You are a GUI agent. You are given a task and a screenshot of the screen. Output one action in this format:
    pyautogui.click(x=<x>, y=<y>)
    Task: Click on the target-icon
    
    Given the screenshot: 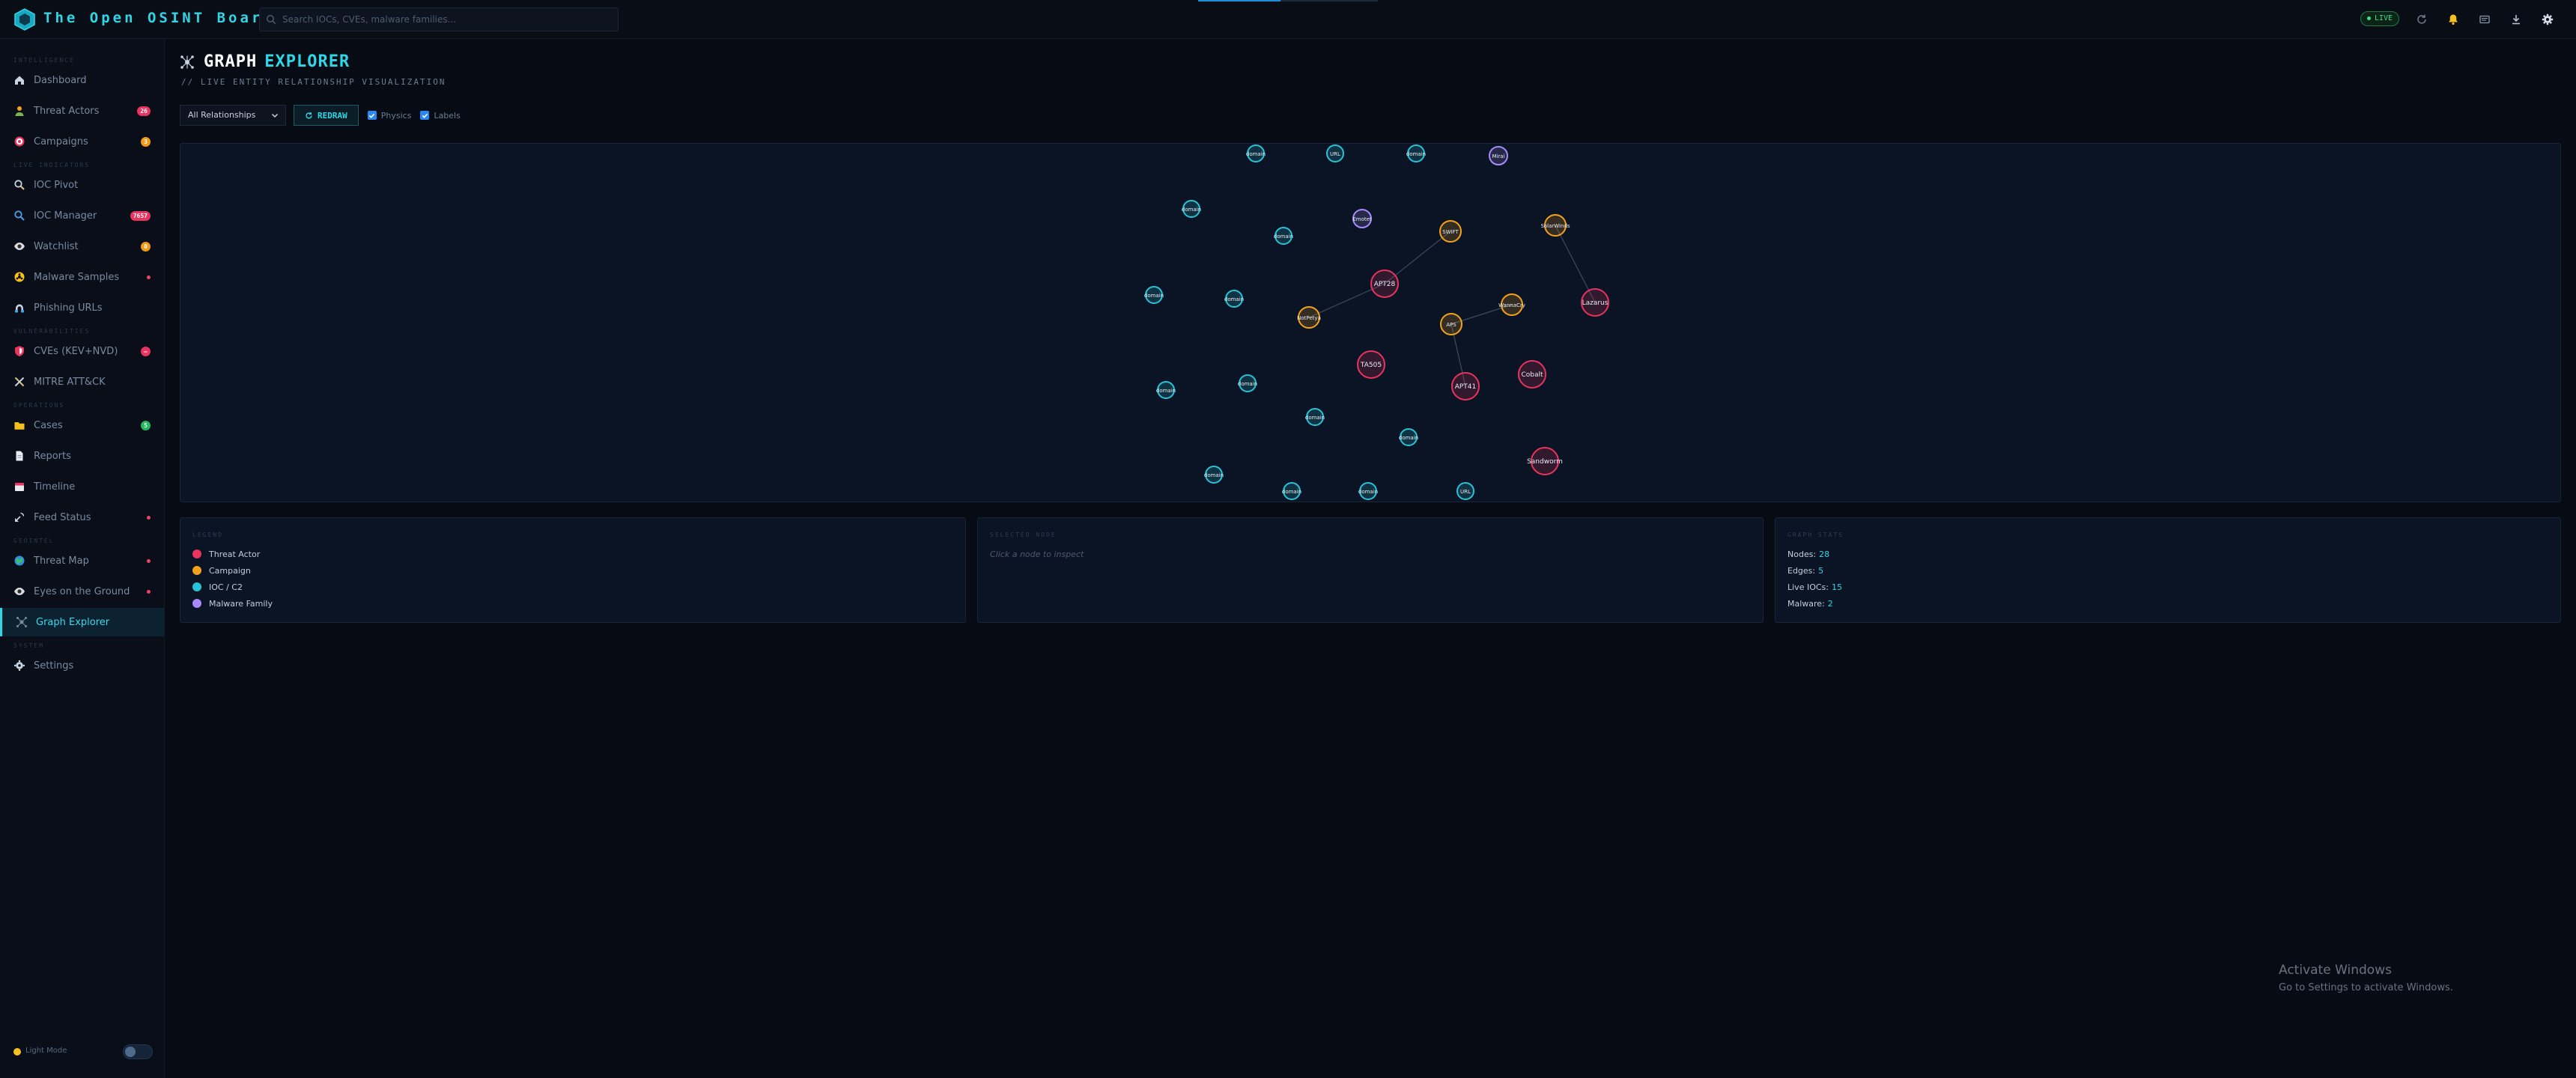 What is the action you would take?
    pyautogui.click(x=19, y=141)
    